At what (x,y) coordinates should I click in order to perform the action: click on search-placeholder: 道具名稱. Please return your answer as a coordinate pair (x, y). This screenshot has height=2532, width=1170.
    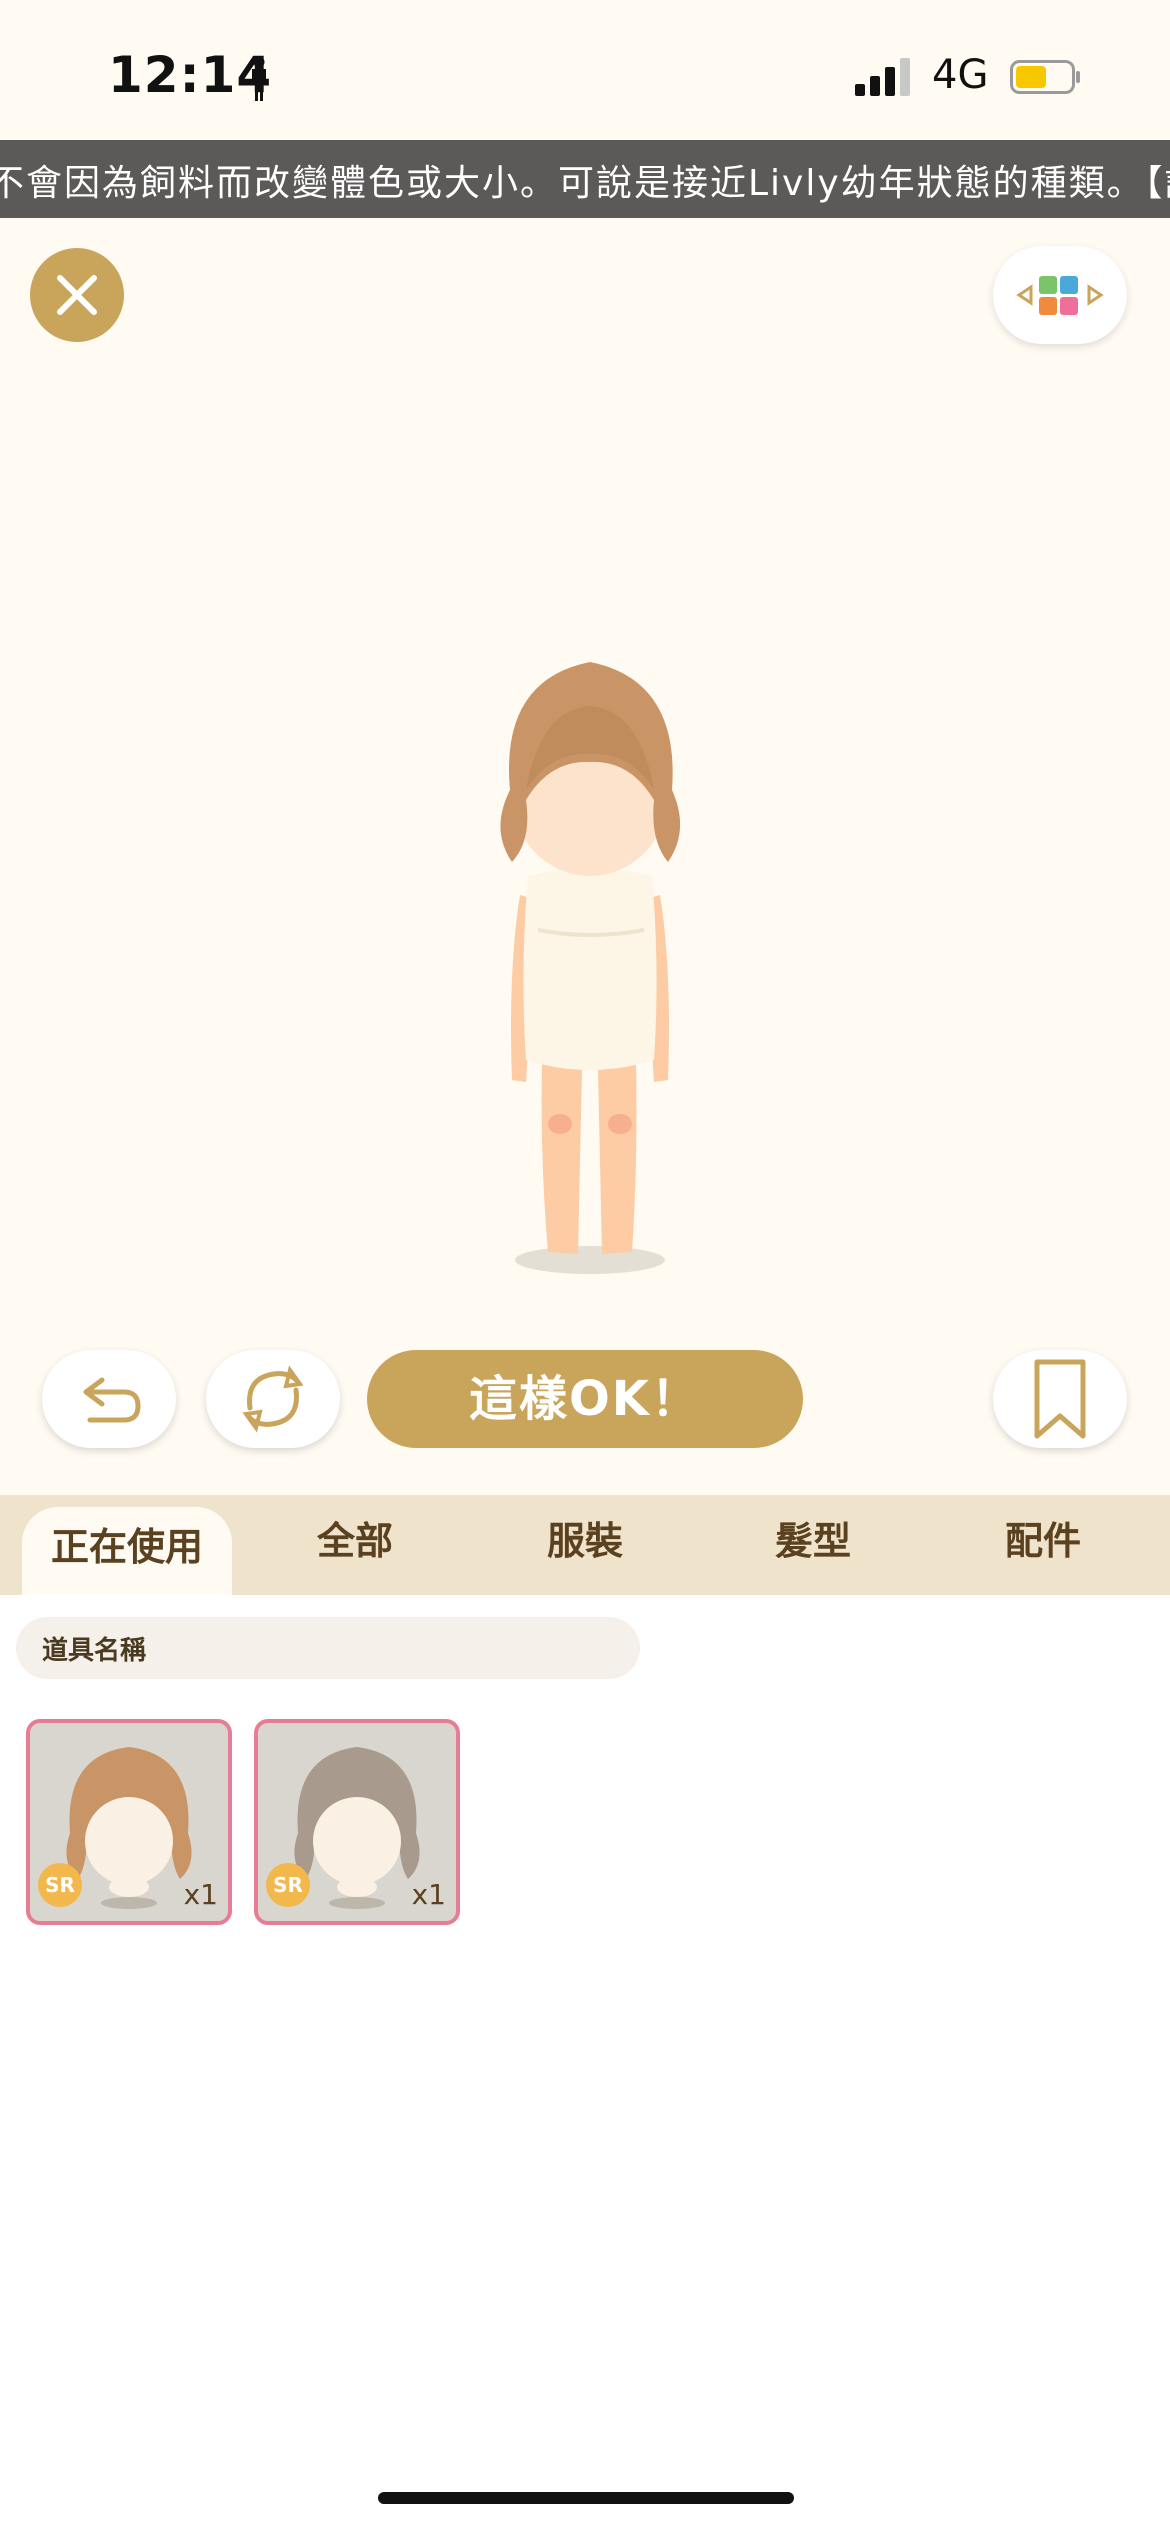
    Looking at the image, I should click on (94, 1651).